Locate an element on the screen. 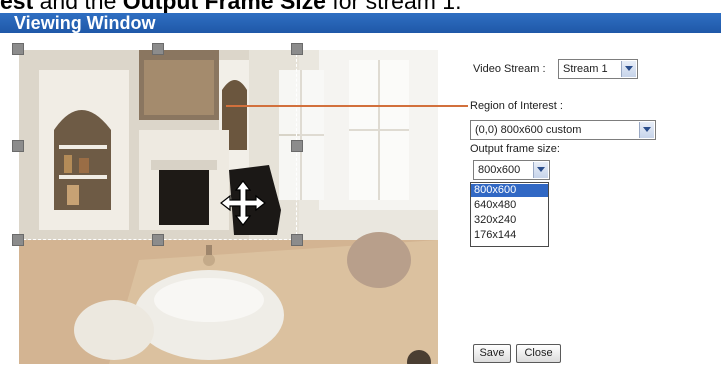 This screenshot has height=367, width=721. roi-handle-middle-left is located at coordinates (18, 146).